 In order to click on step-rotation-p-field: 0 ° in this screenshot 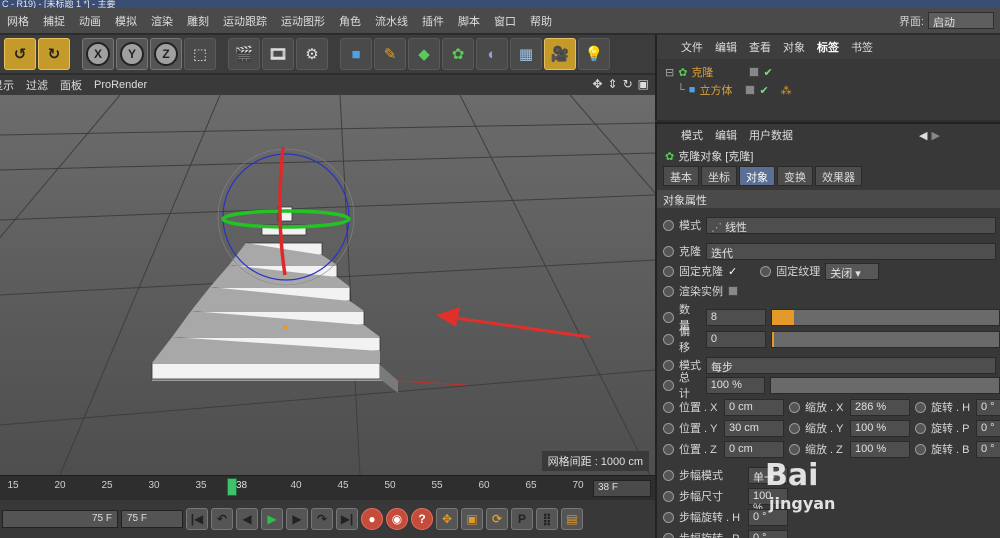, I will do `click(768, 533)`.